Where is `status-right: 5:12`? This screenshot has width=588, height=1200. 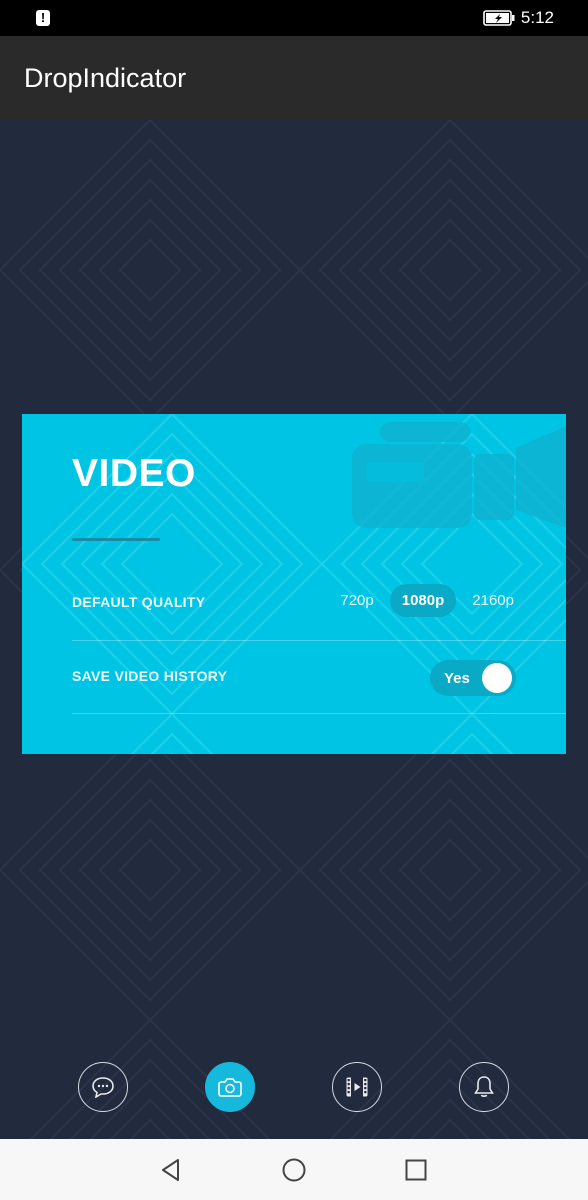
status-right: 5:12 is located at coordinates (518, 18).